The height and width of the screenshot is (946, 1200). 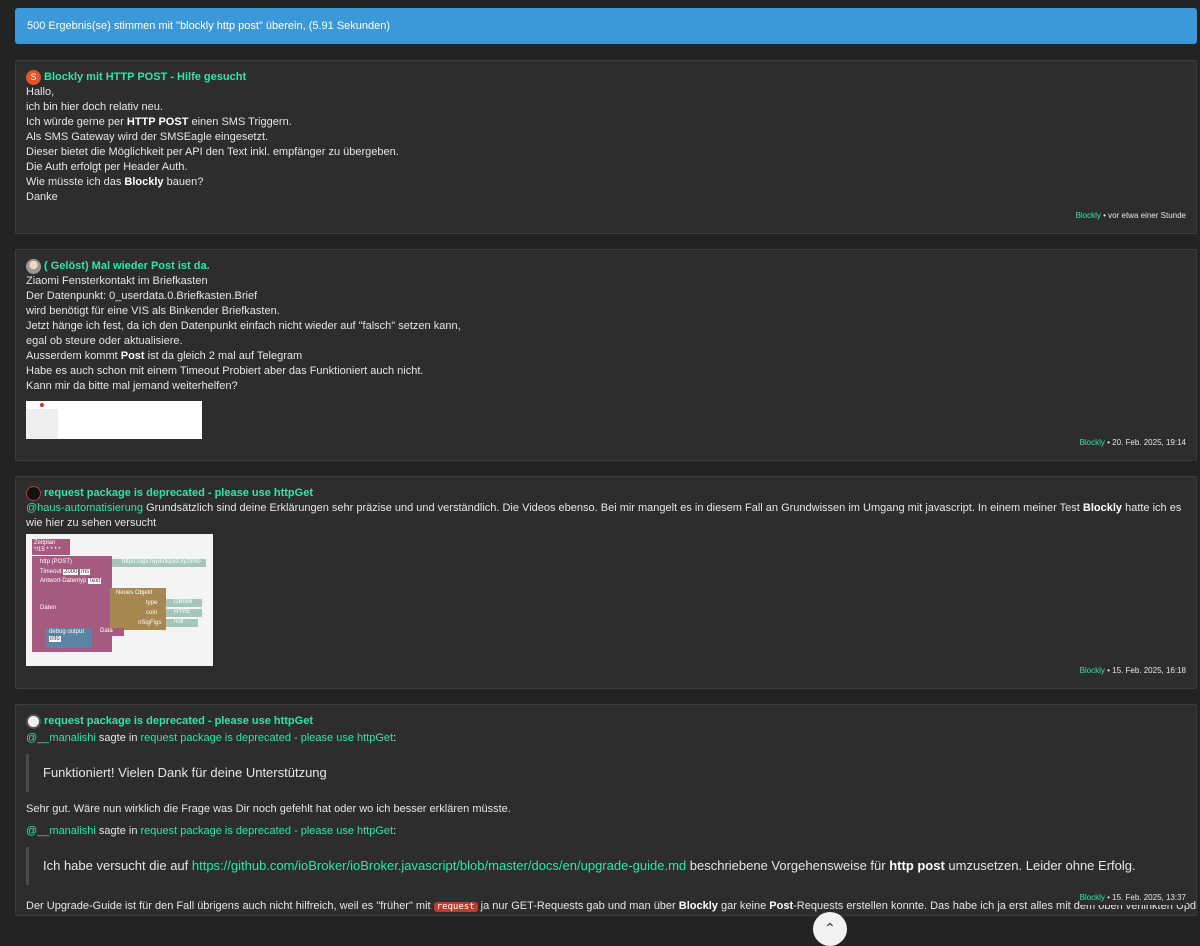 What do you see at coordinates (184, 603) in the screenshot?
I see `block-value: l2Book` at bounding box center [184, 603].